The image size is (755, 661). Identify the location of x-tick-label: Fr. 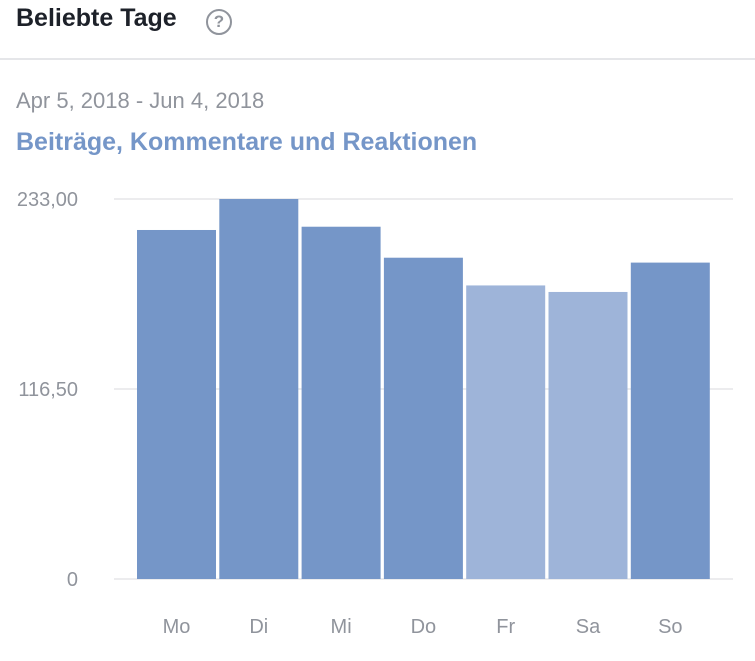
(505, 627).